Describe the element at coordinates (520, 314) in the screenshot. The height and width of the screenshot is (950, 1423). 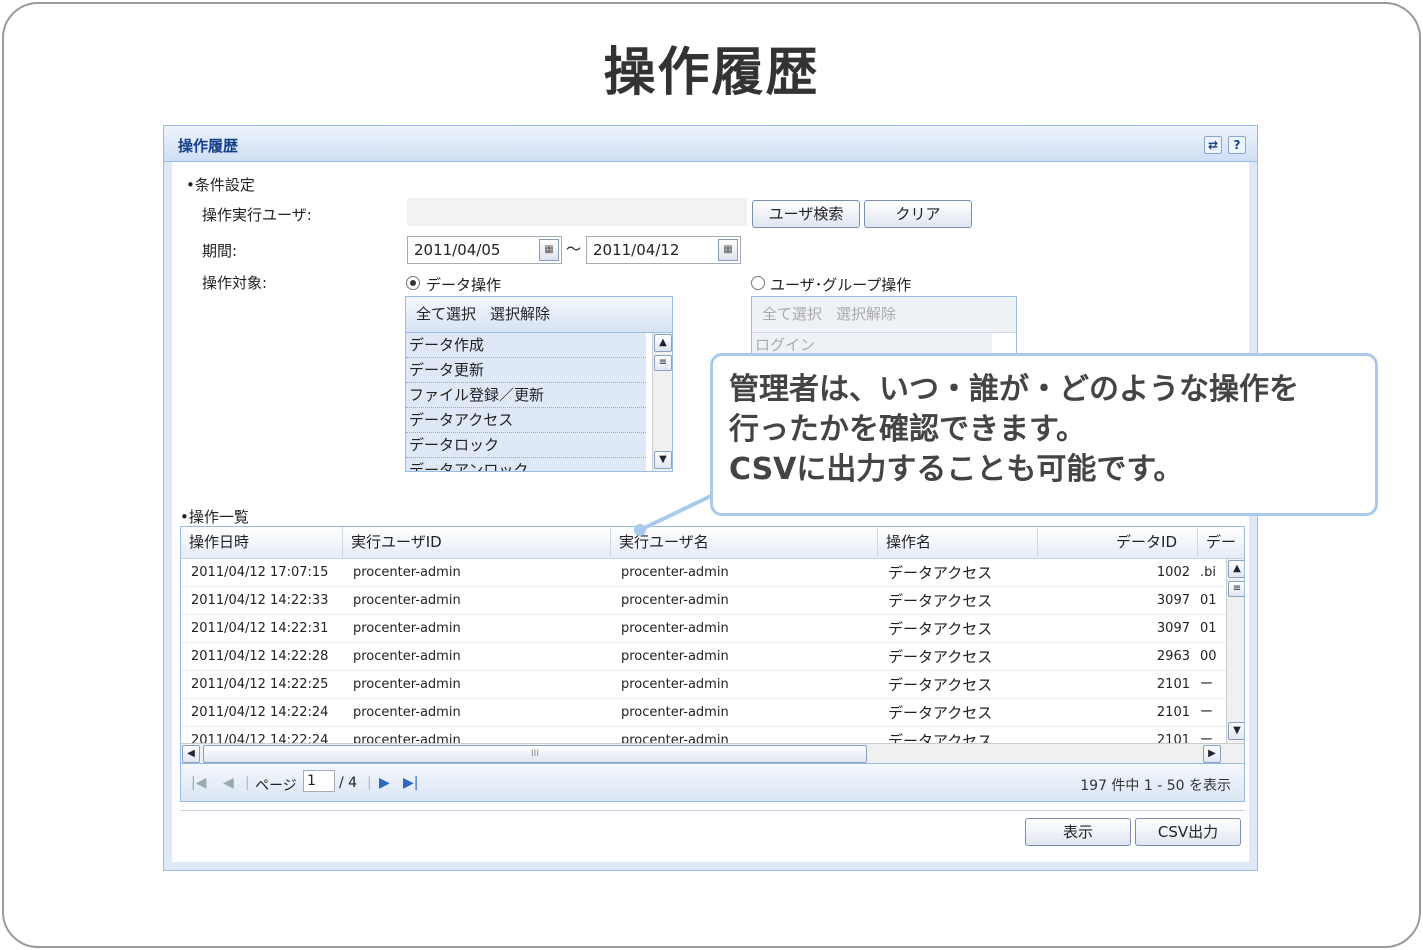
I see `data-list-deselect-button: 選択解除` at that location.